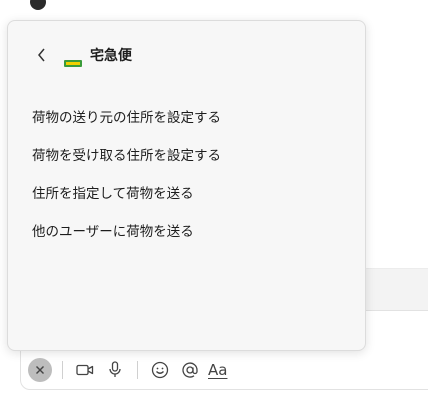 The image size is (428, 407). Describe the element at coordinates (40, 370) in the screenshot. I see `close-icon` at that location.